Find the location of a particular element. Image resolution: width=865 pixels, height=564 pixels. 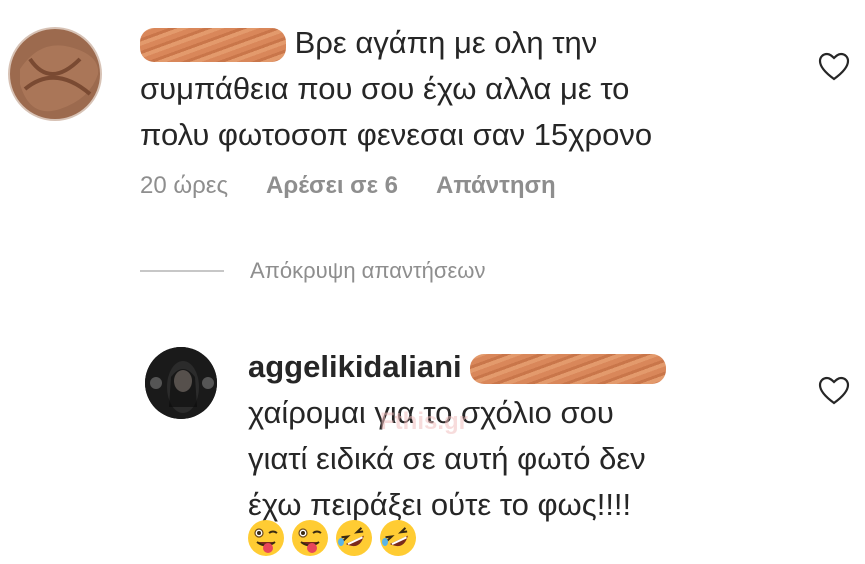

comment-meta: 20 ώρες Αρέσει σε 6 Απάντηση is located at coordinates (367, 186).